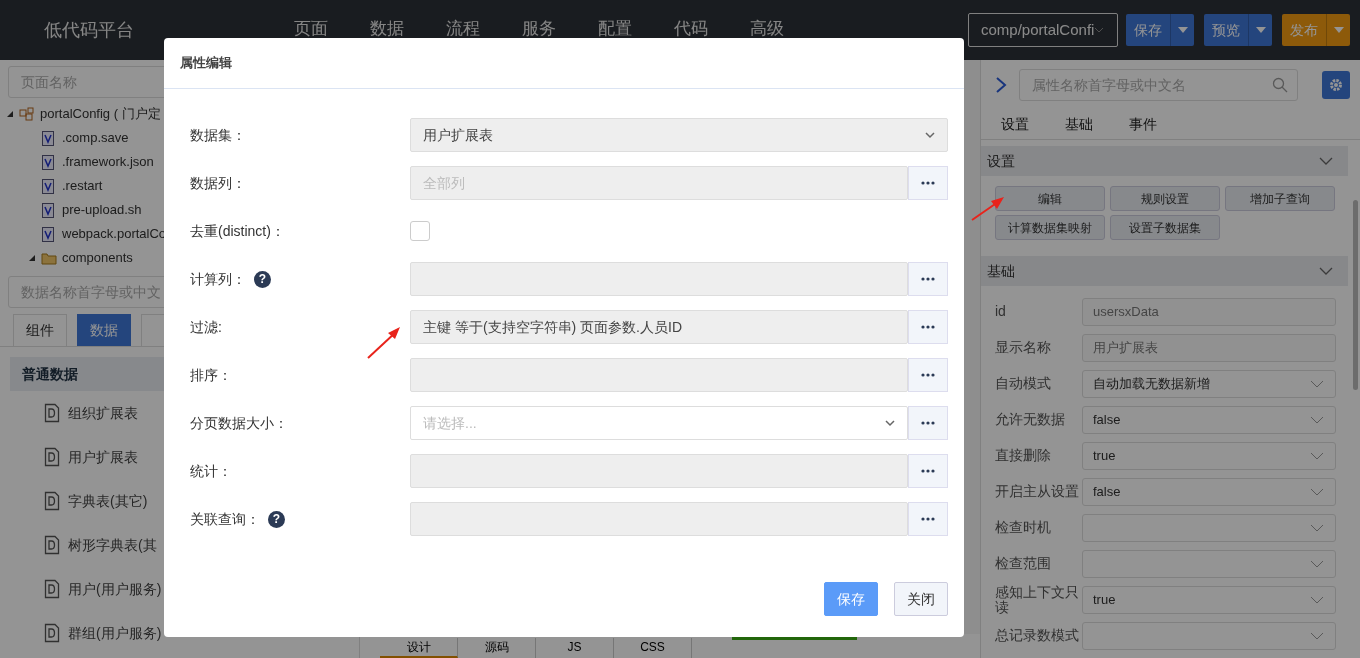 This screenshot has height=658, width=1360. Describe the element at coordinates (1148, 30) in the screenshot. I see `action-button: 保存` at that location.